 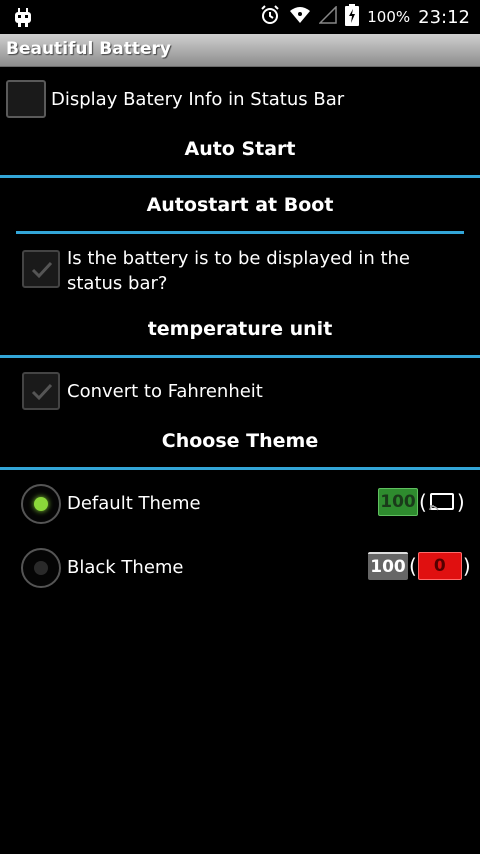 I want to click on title-bar: Beautiful Battery, so click(x=240, y=50).